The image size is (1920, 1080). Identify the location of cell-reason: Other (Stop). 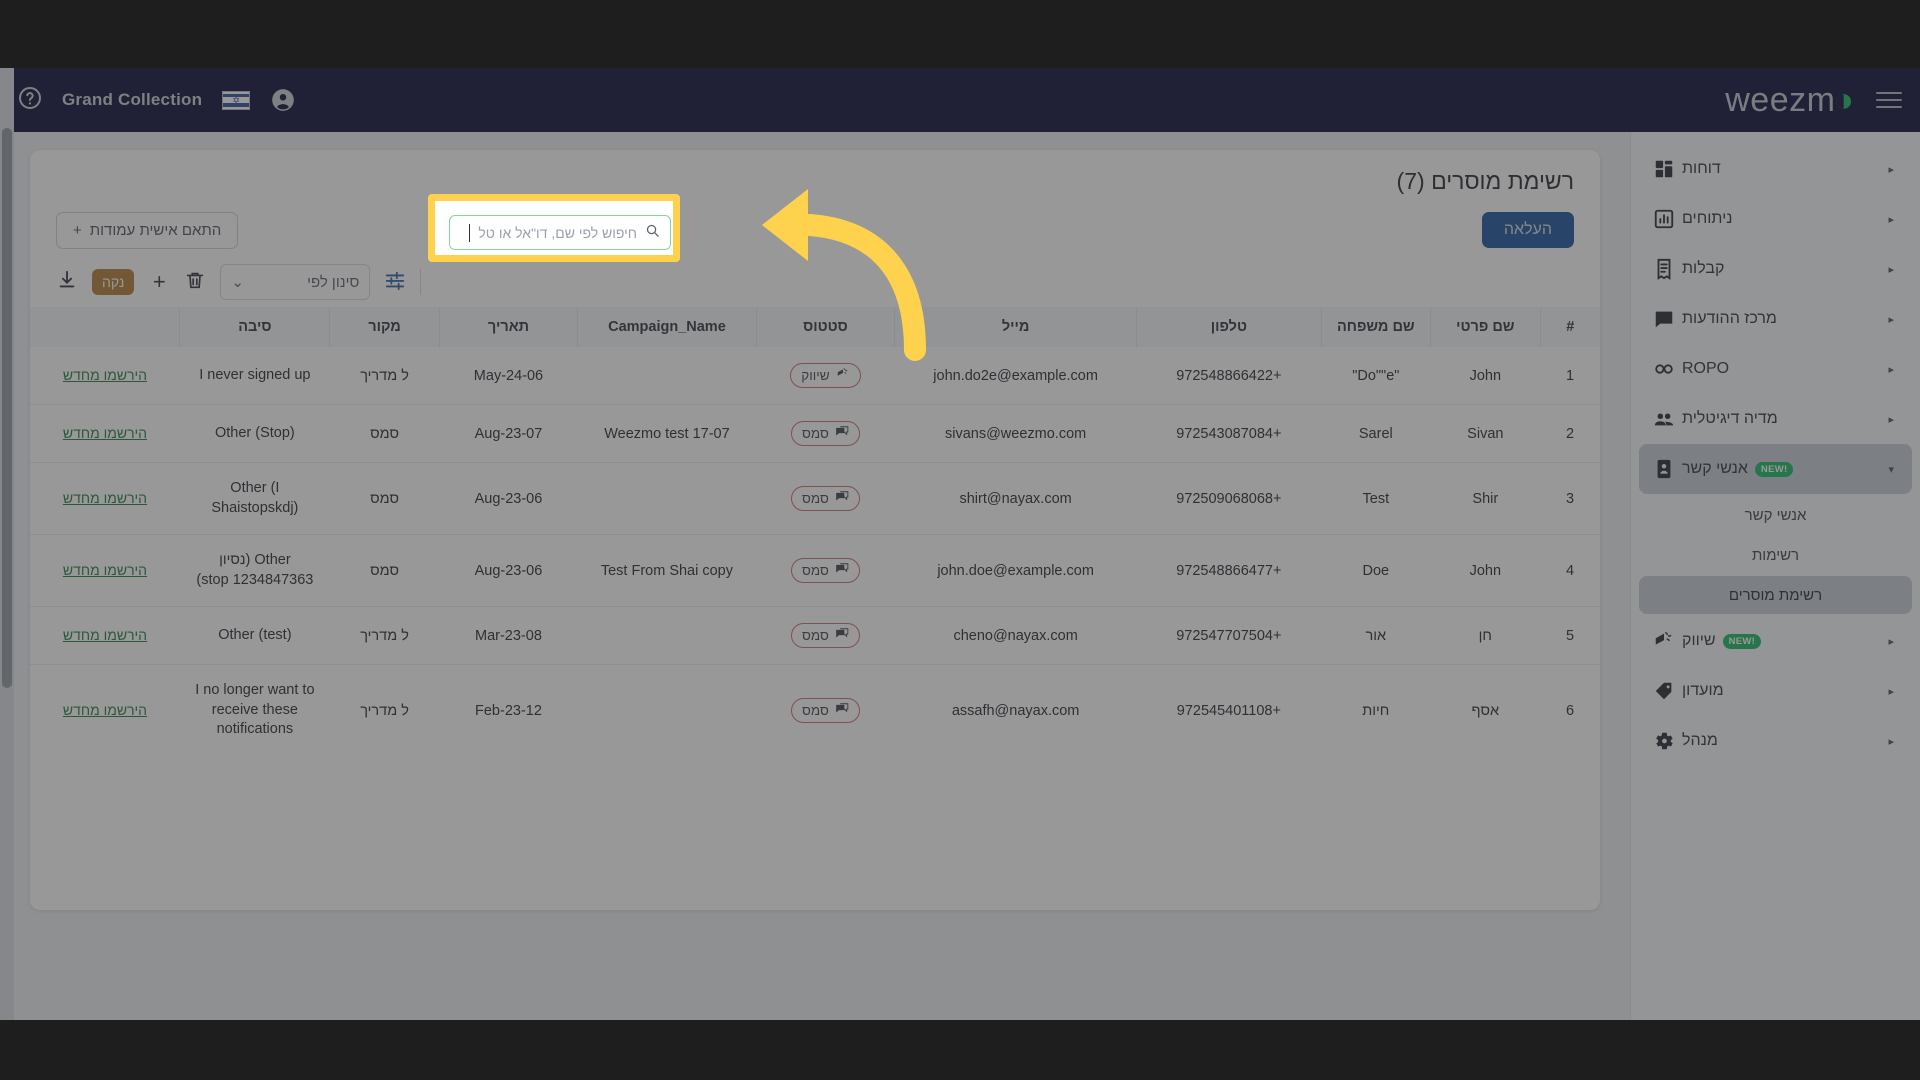
(254, 433).